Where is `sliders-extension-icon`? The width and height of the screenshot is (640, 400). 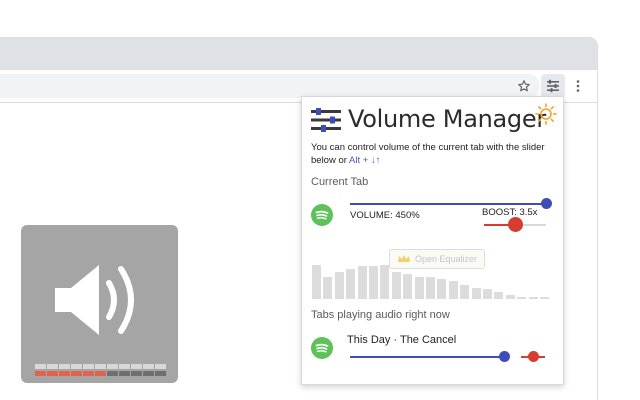 sliders-extension-icon is located at coordinates (553, 86).